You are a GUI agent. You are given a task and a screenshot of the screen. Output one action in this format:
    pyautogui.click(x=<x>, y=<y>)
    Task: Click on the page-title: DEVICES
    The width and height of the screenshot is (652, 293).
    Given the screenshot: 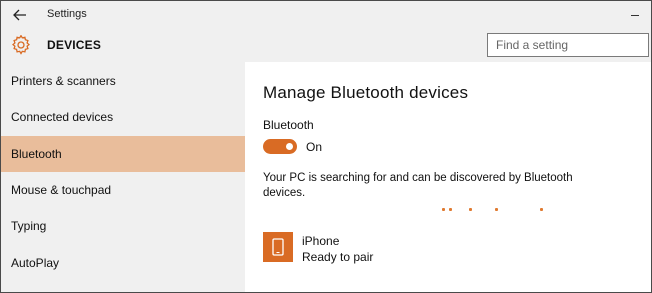 What is the action you would take?
    pyautogui.click(x=74, y=45)
    